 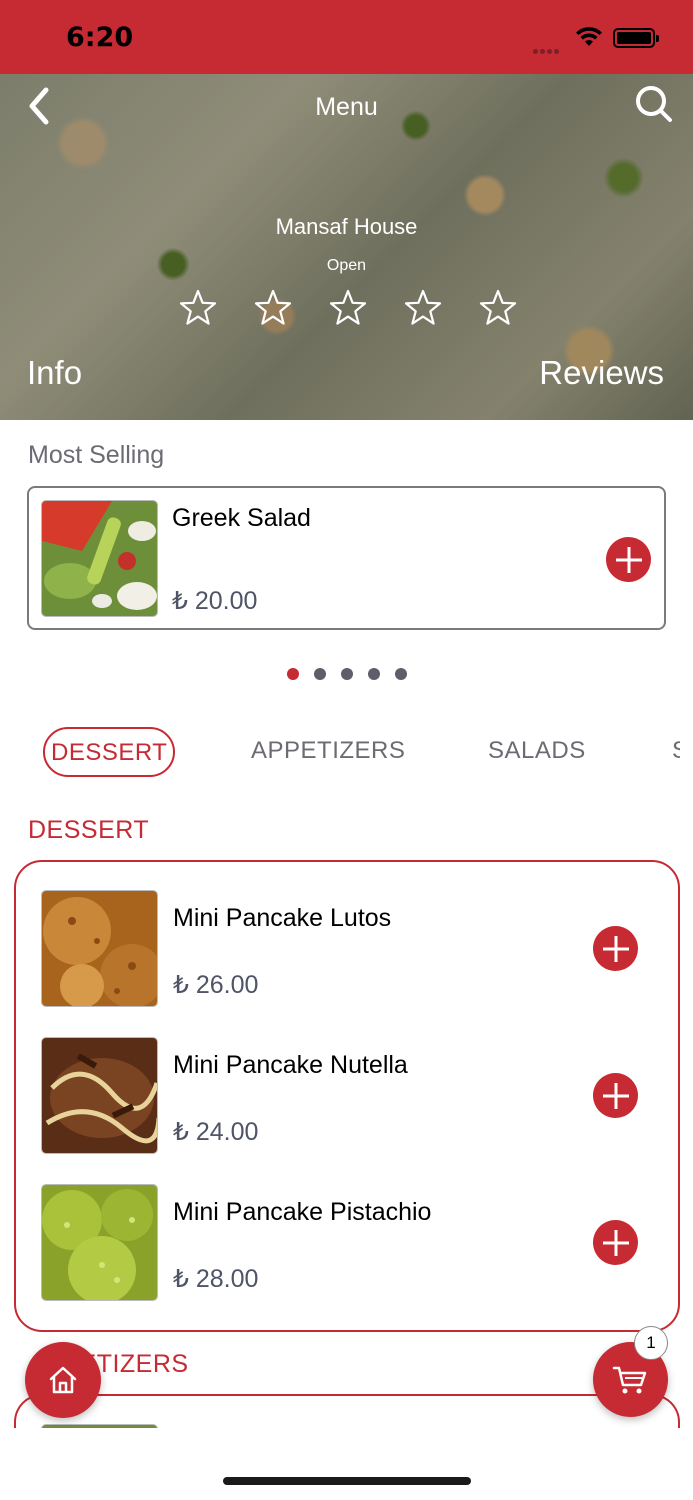 What do you see at coordinates (346, 558) in the screenshot?
I see `most-selling-card: Greek Salad ₺ 20.00` at bounding box center [346, 558].